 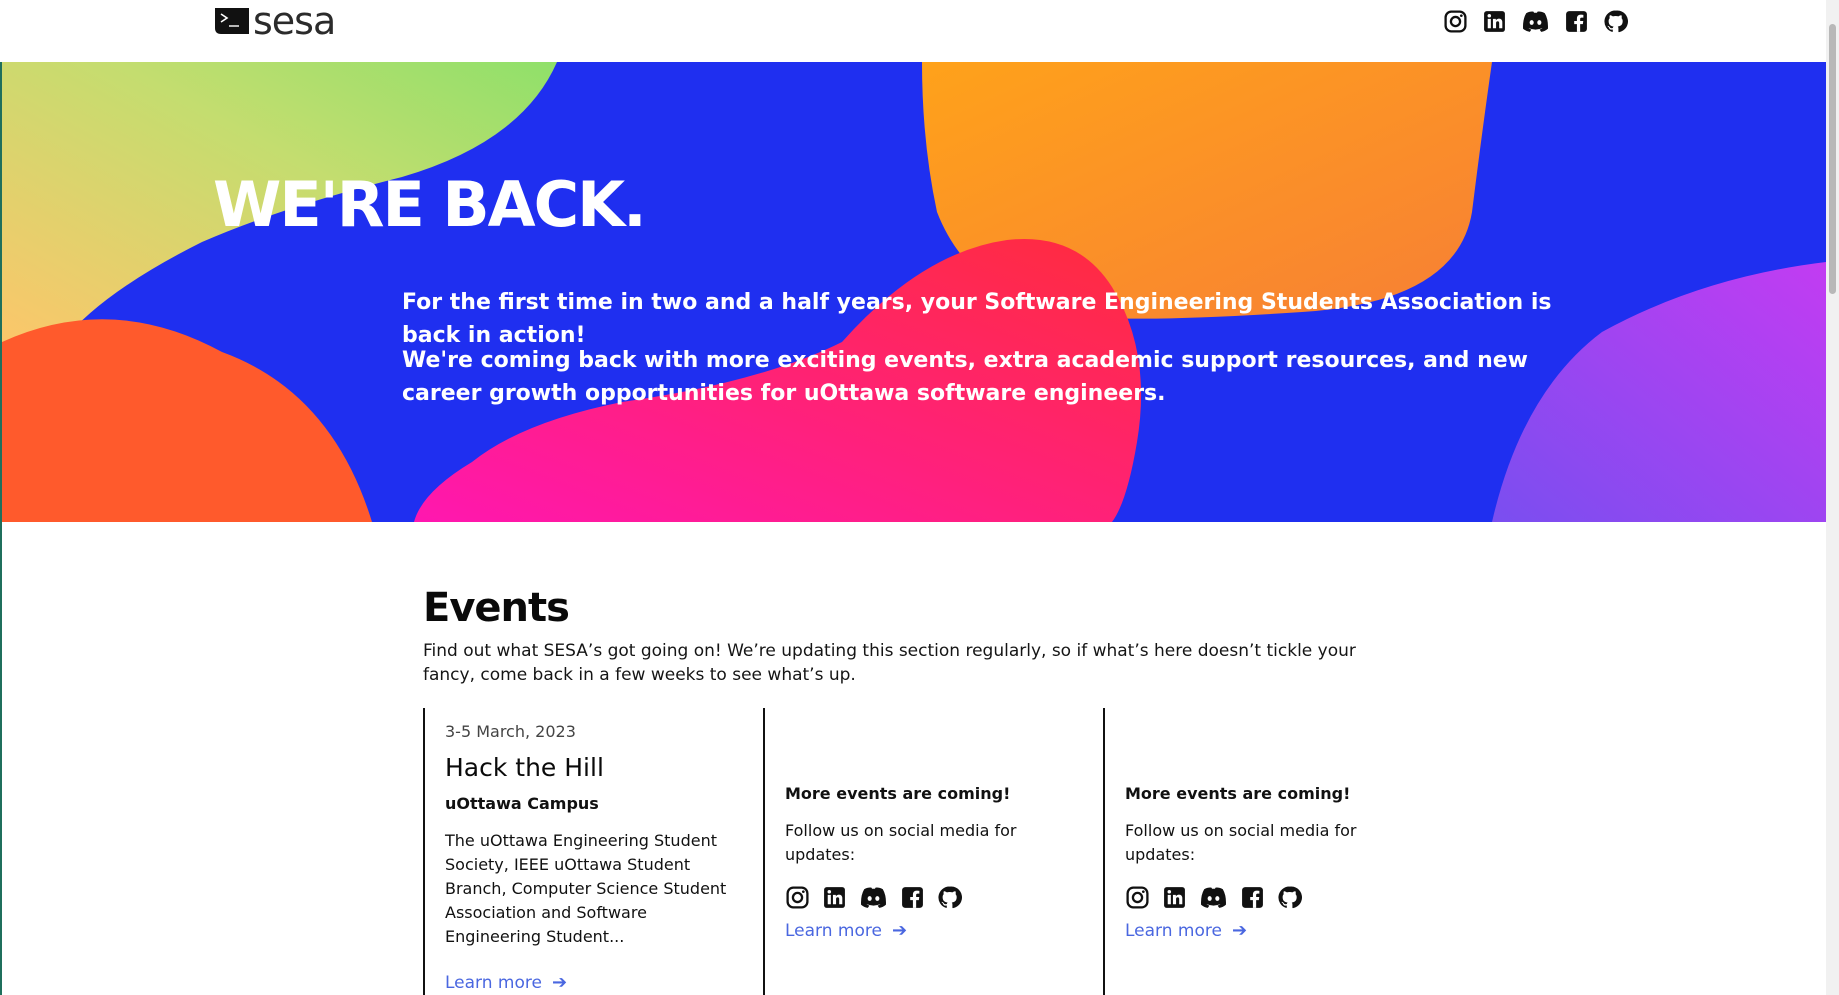 I want to click on hero-title: WE'RE BACK., so click(x=430, y=204).